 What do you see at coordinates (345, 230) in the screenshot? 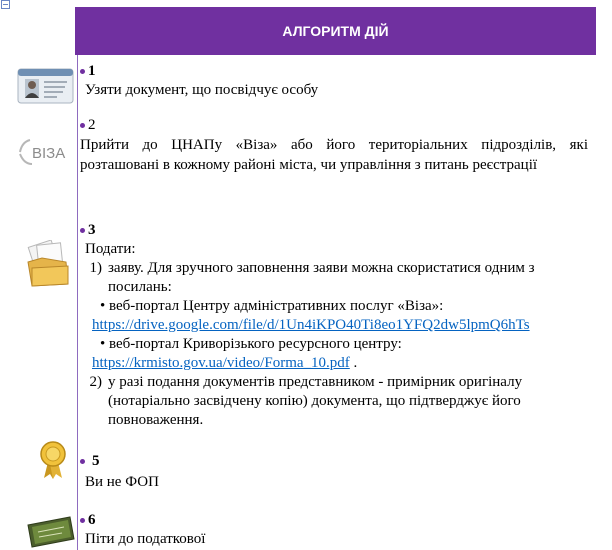
I see `step-number: 3` at bounding box center [345, 230].